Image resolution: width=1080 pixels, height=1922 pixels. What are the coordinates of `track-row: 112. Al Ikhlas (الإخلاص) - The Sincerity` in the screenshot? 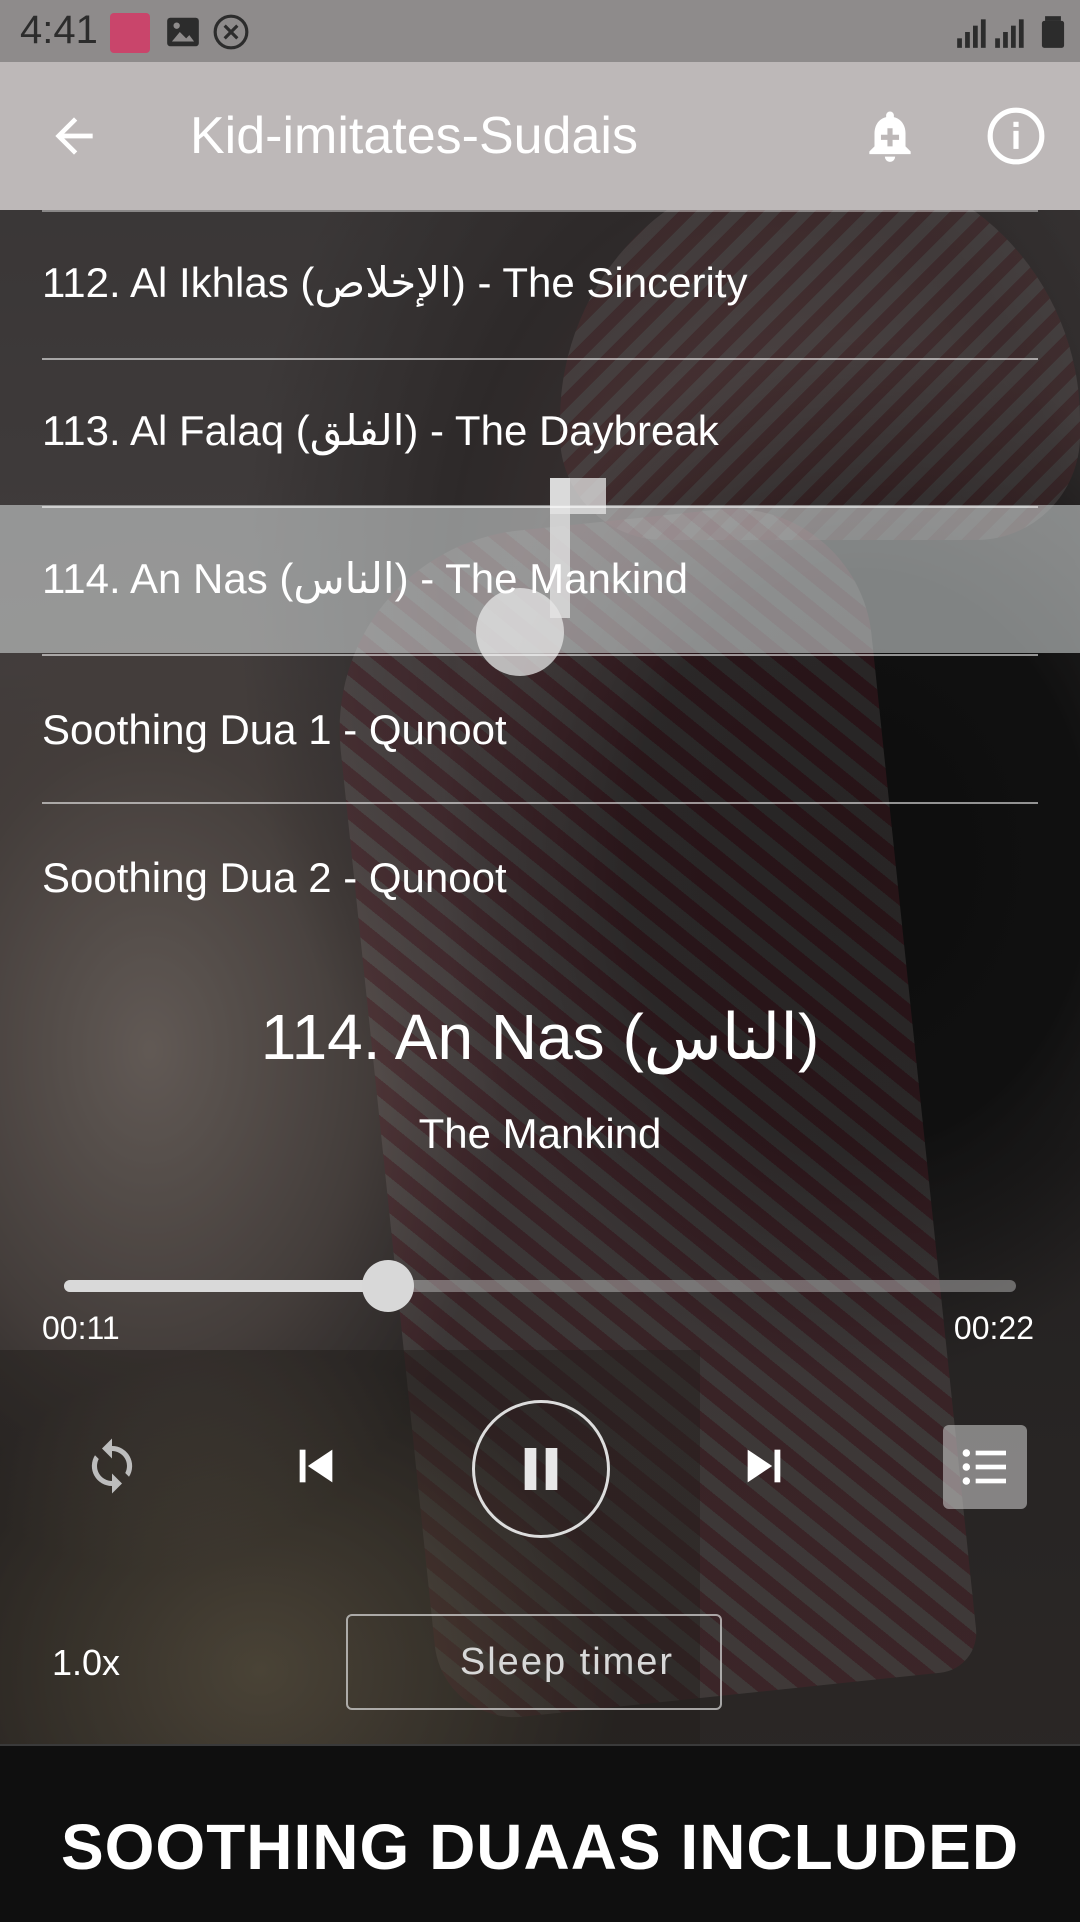 It's located at (540, 285).